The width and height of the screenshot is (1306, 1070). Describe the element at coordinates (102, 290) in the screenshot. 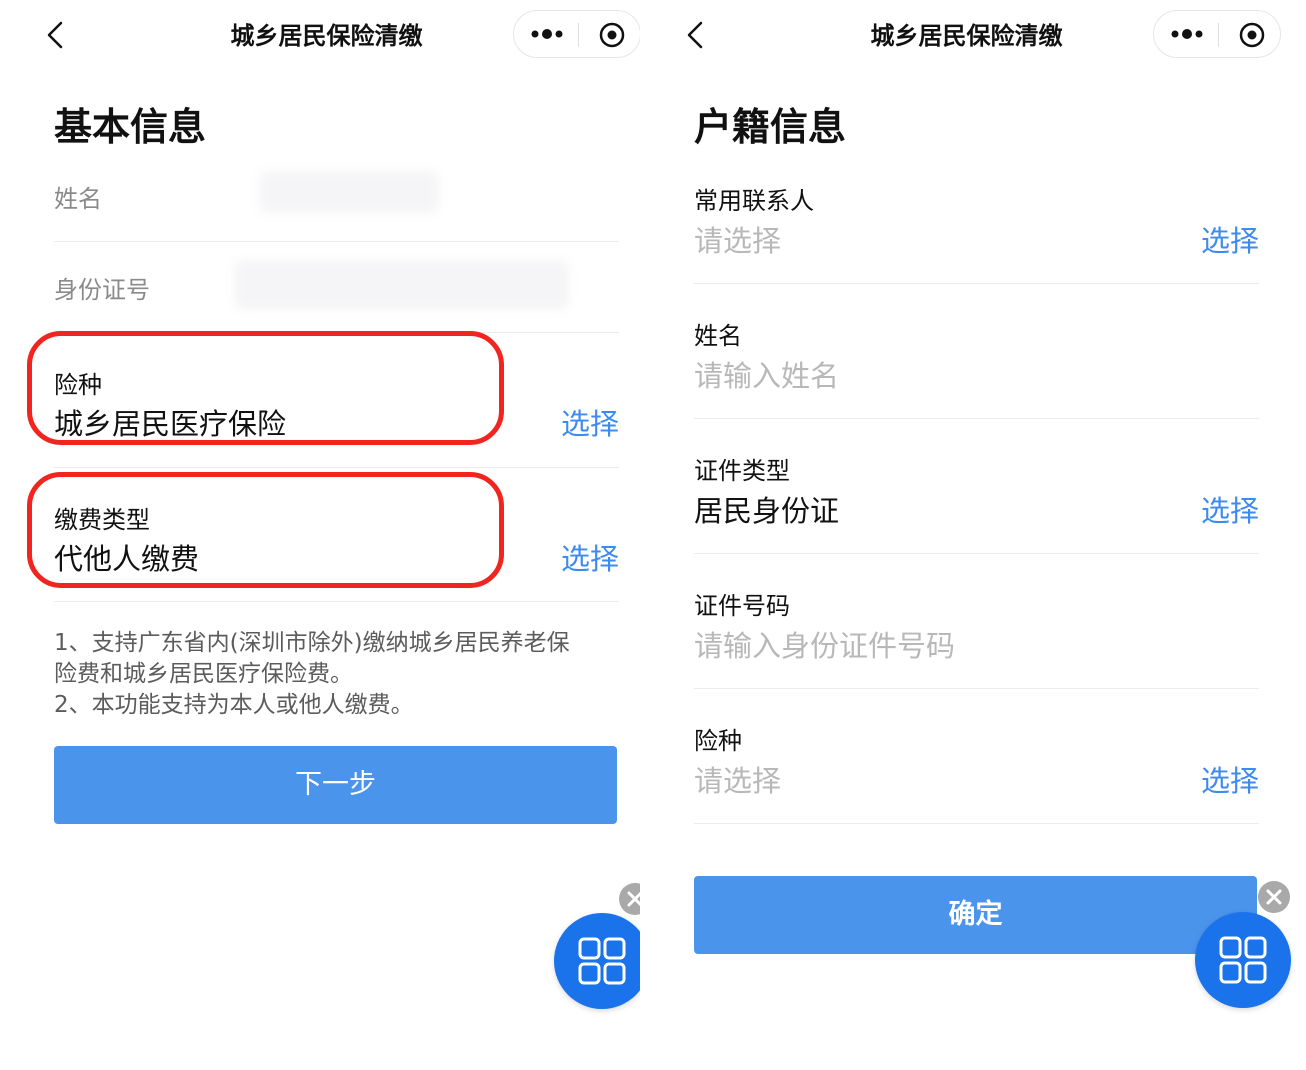

I see `id-number-label: 身份证号` at that location.